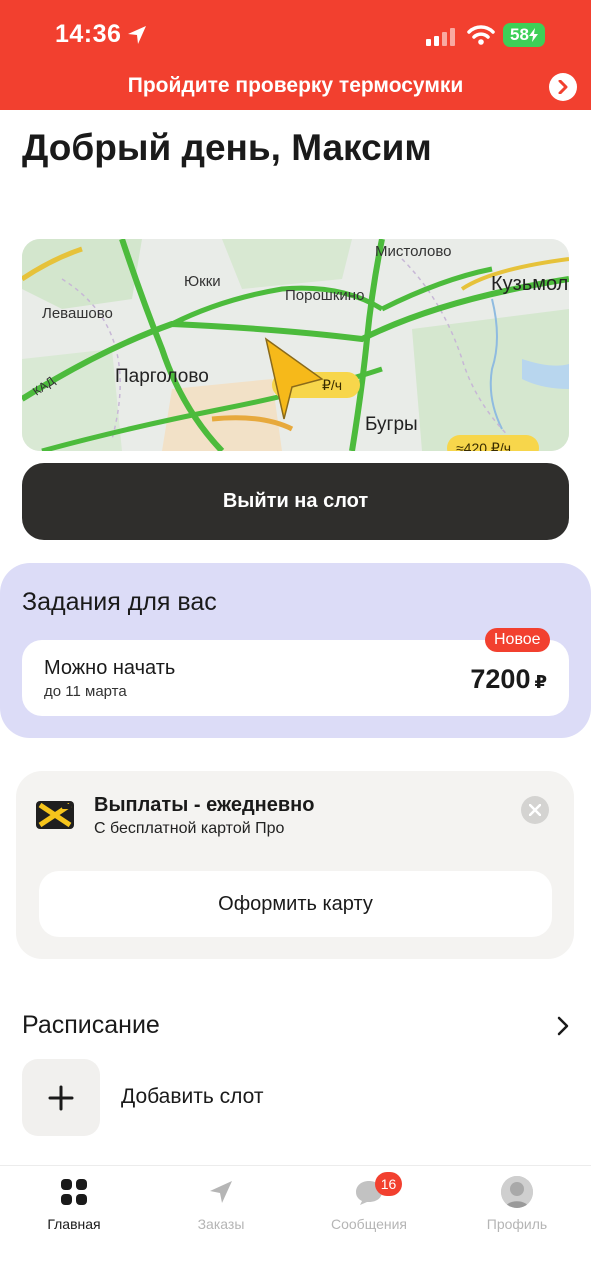 The image size is (591, 1280). What do you see at coordinates (413, 251) in the screenshot?
I see `map-label-mistolovo: Мистолово` at bounding box center [413, 251].